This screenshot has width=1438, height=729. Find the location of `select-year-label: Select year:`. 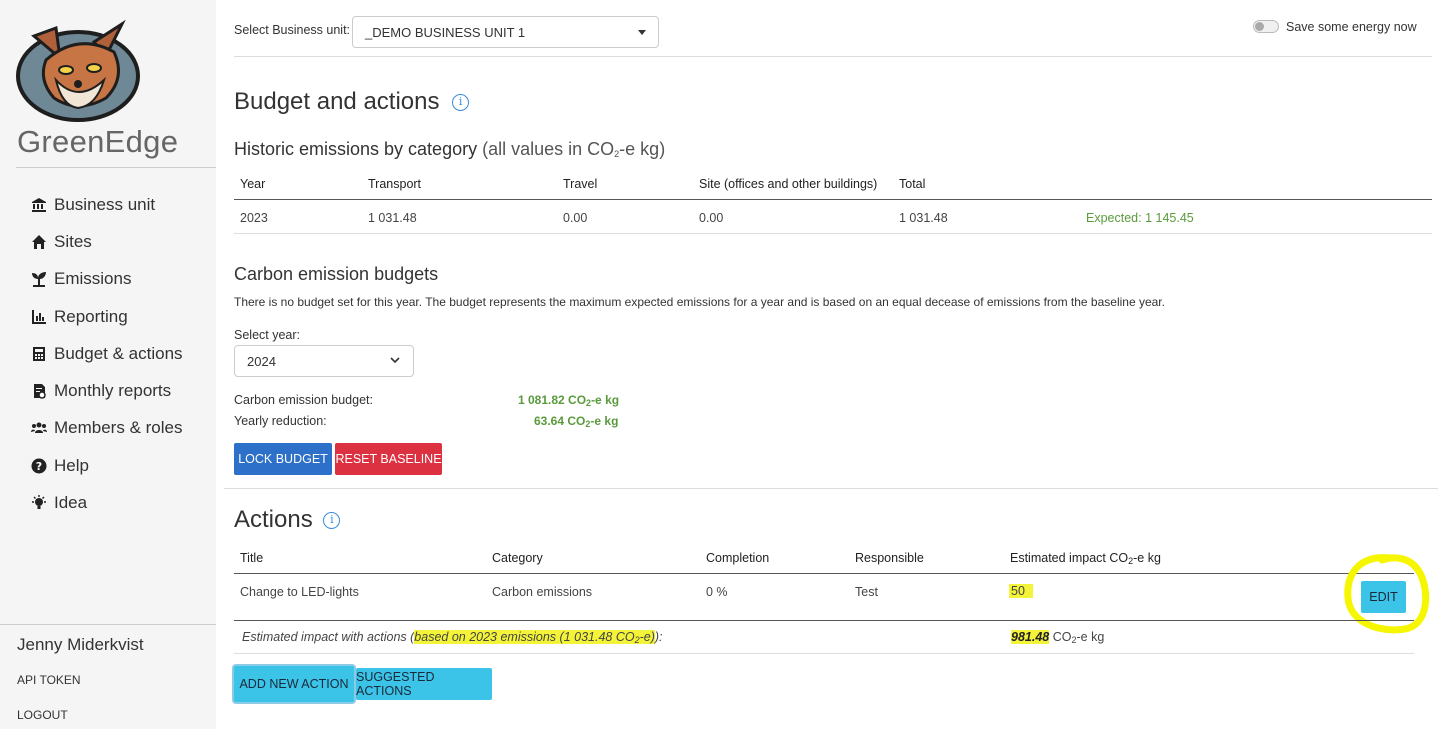

select-year-label: Select year: is located at coordinates (267, 335).